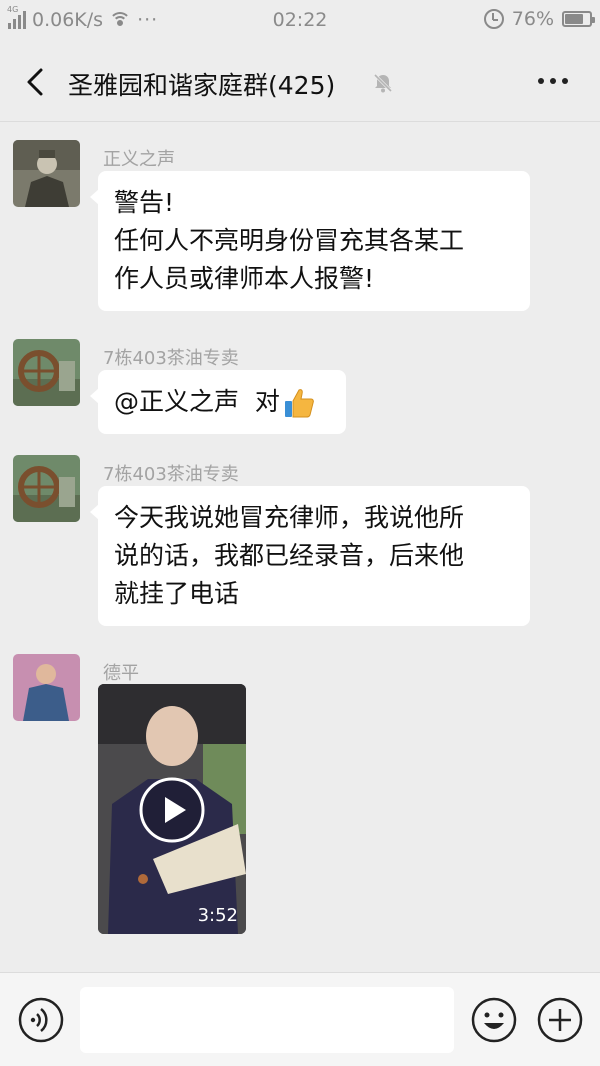  I want to click on input-bar, so click(300, 1019).